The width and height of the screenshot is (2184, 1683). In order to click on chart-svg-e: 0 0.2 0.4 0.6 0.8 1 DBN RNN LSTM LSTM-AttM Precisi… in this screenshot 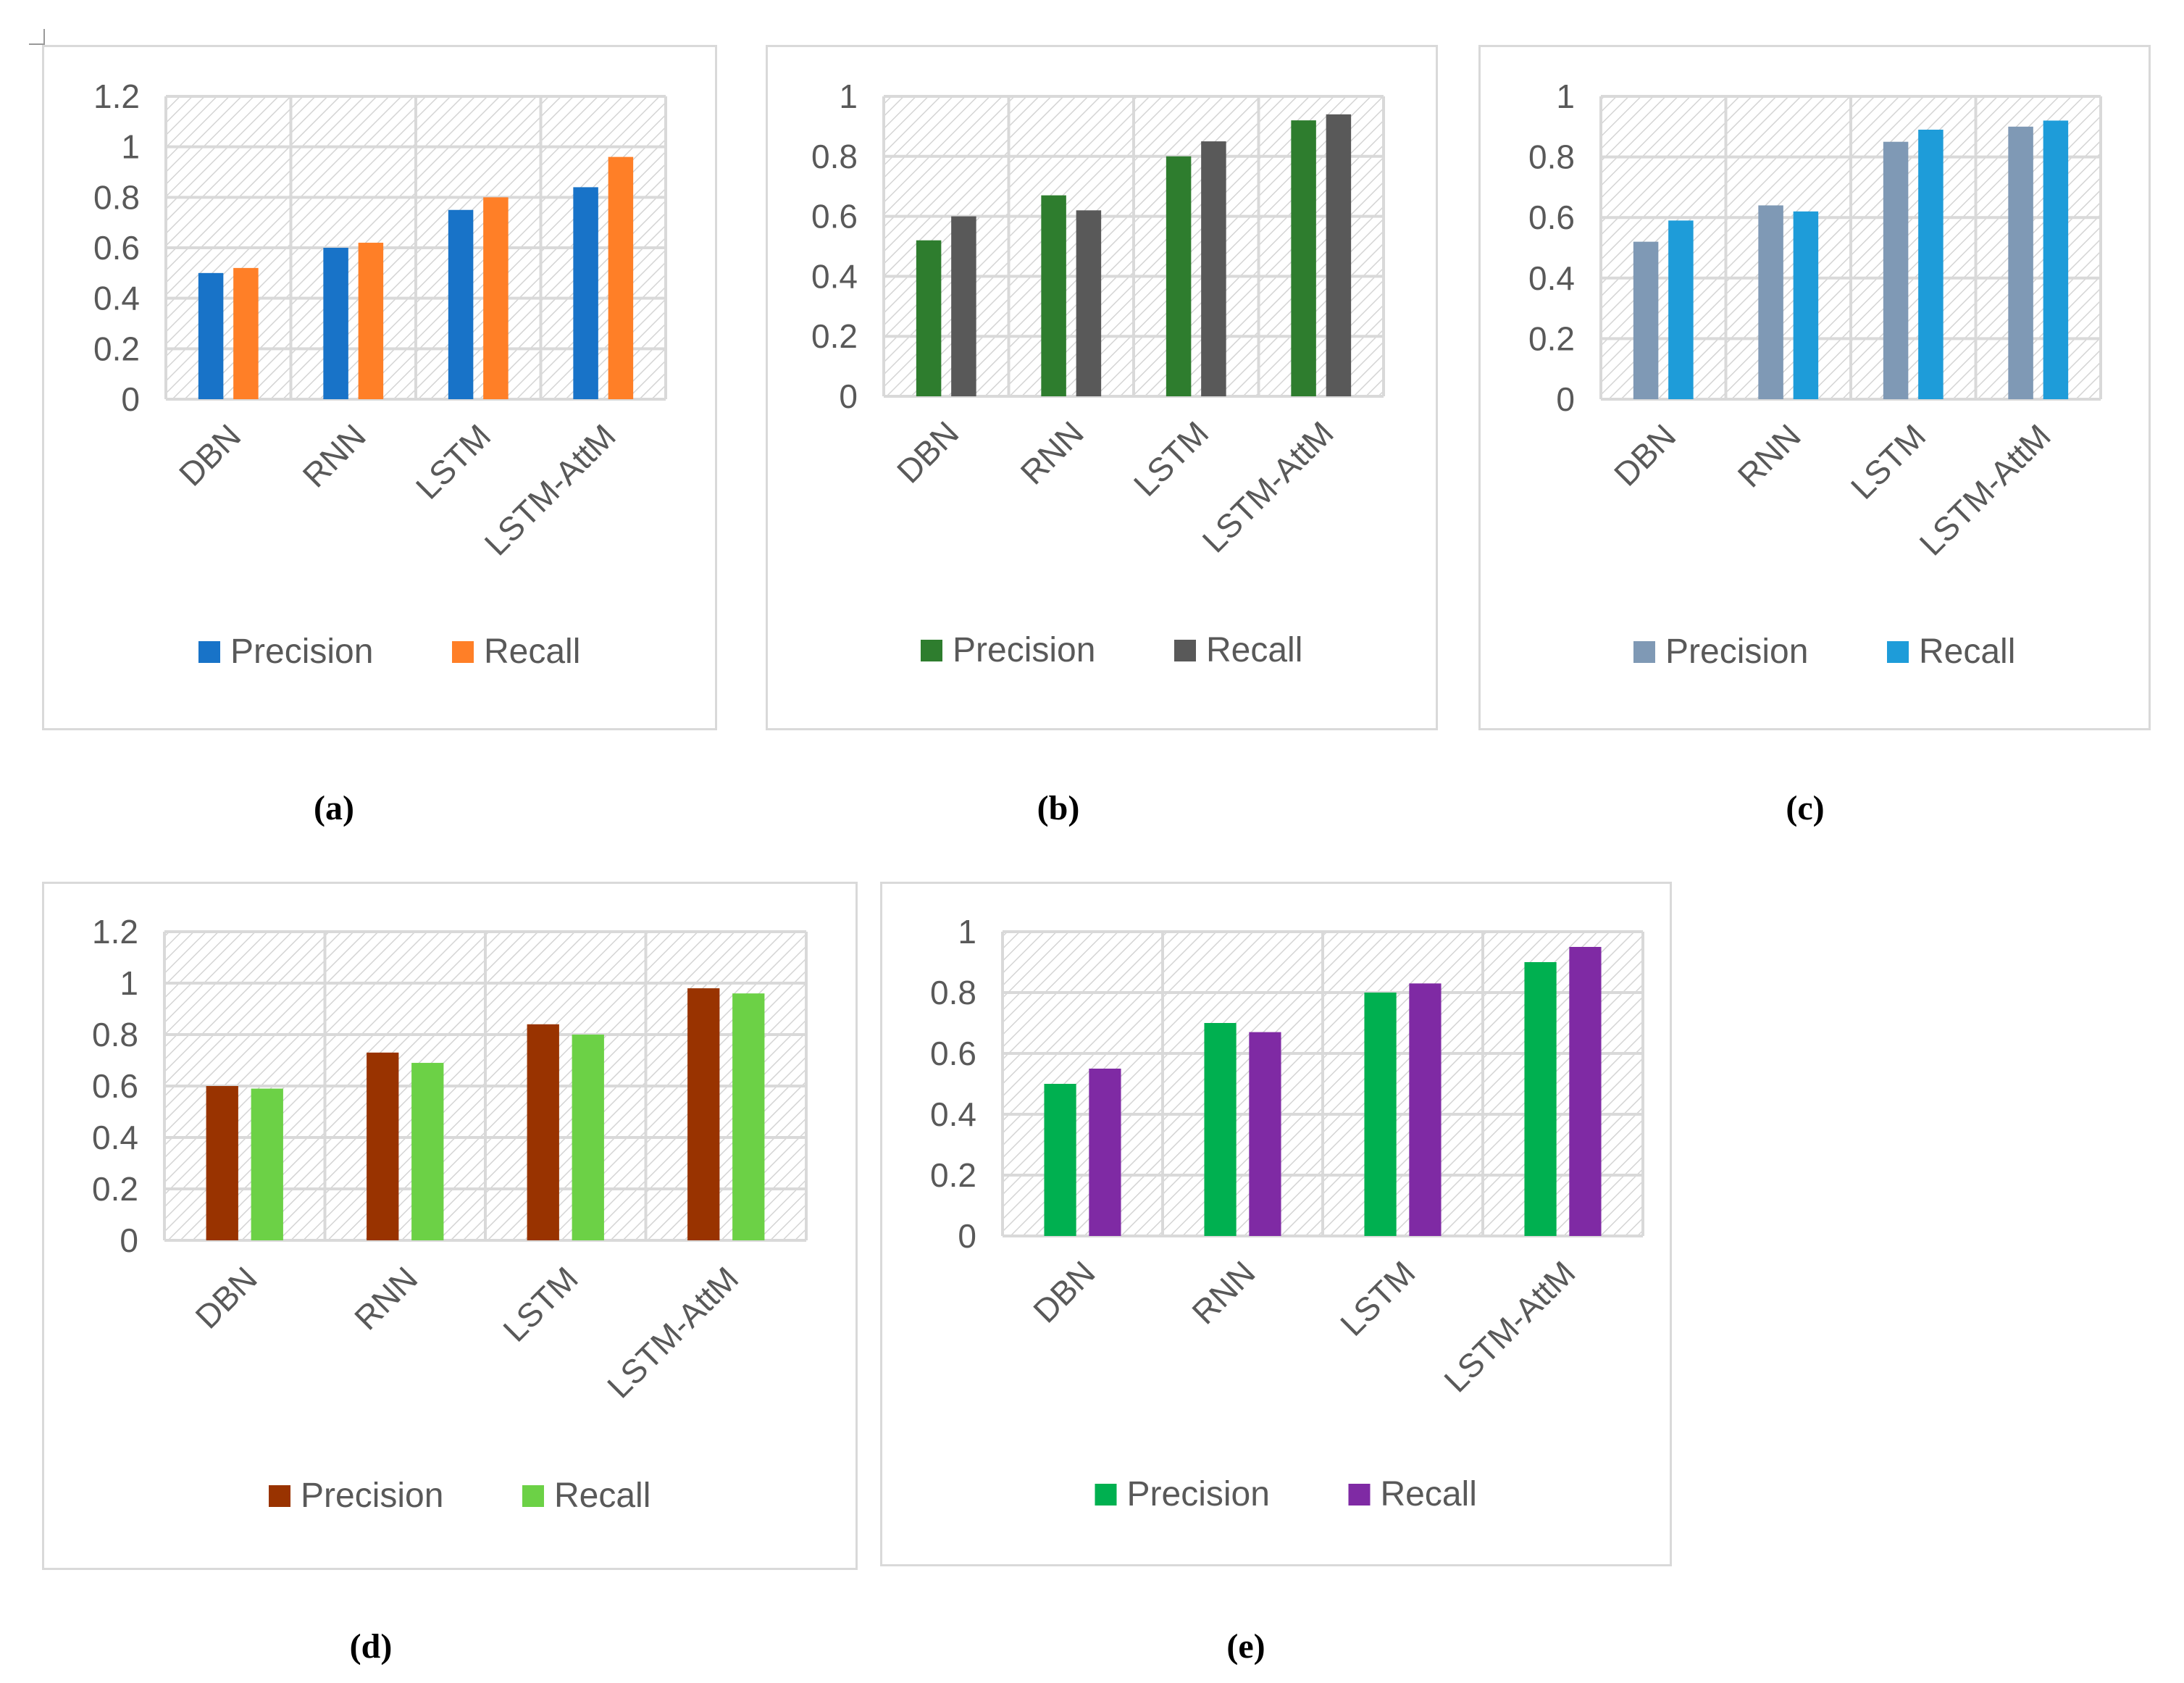, I will do `click(1287, 1213)`.